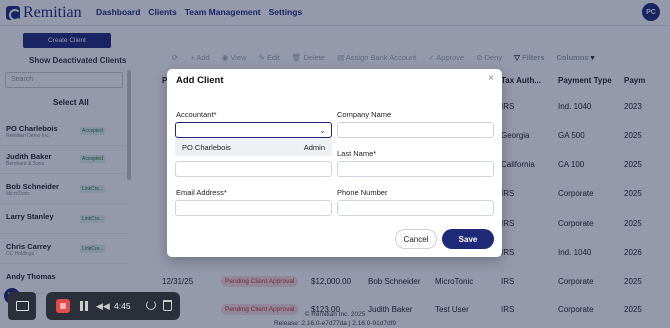  Describe the element at coordinates (151, 305) in the screenshot. I see `restart-icon` at that location.